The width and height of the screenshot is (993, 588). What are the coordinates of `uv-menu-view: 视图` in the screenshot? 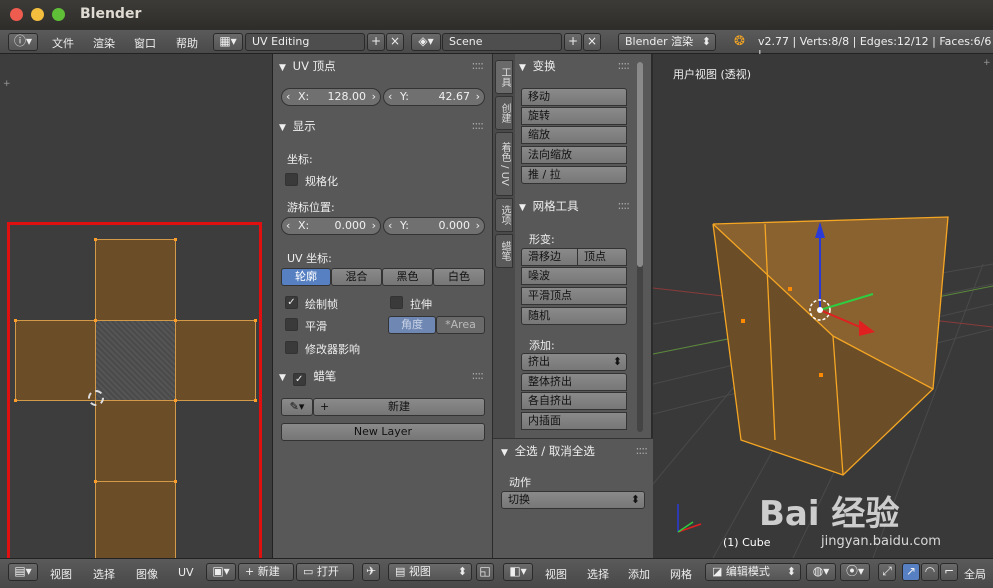 It's located at (61, 574).